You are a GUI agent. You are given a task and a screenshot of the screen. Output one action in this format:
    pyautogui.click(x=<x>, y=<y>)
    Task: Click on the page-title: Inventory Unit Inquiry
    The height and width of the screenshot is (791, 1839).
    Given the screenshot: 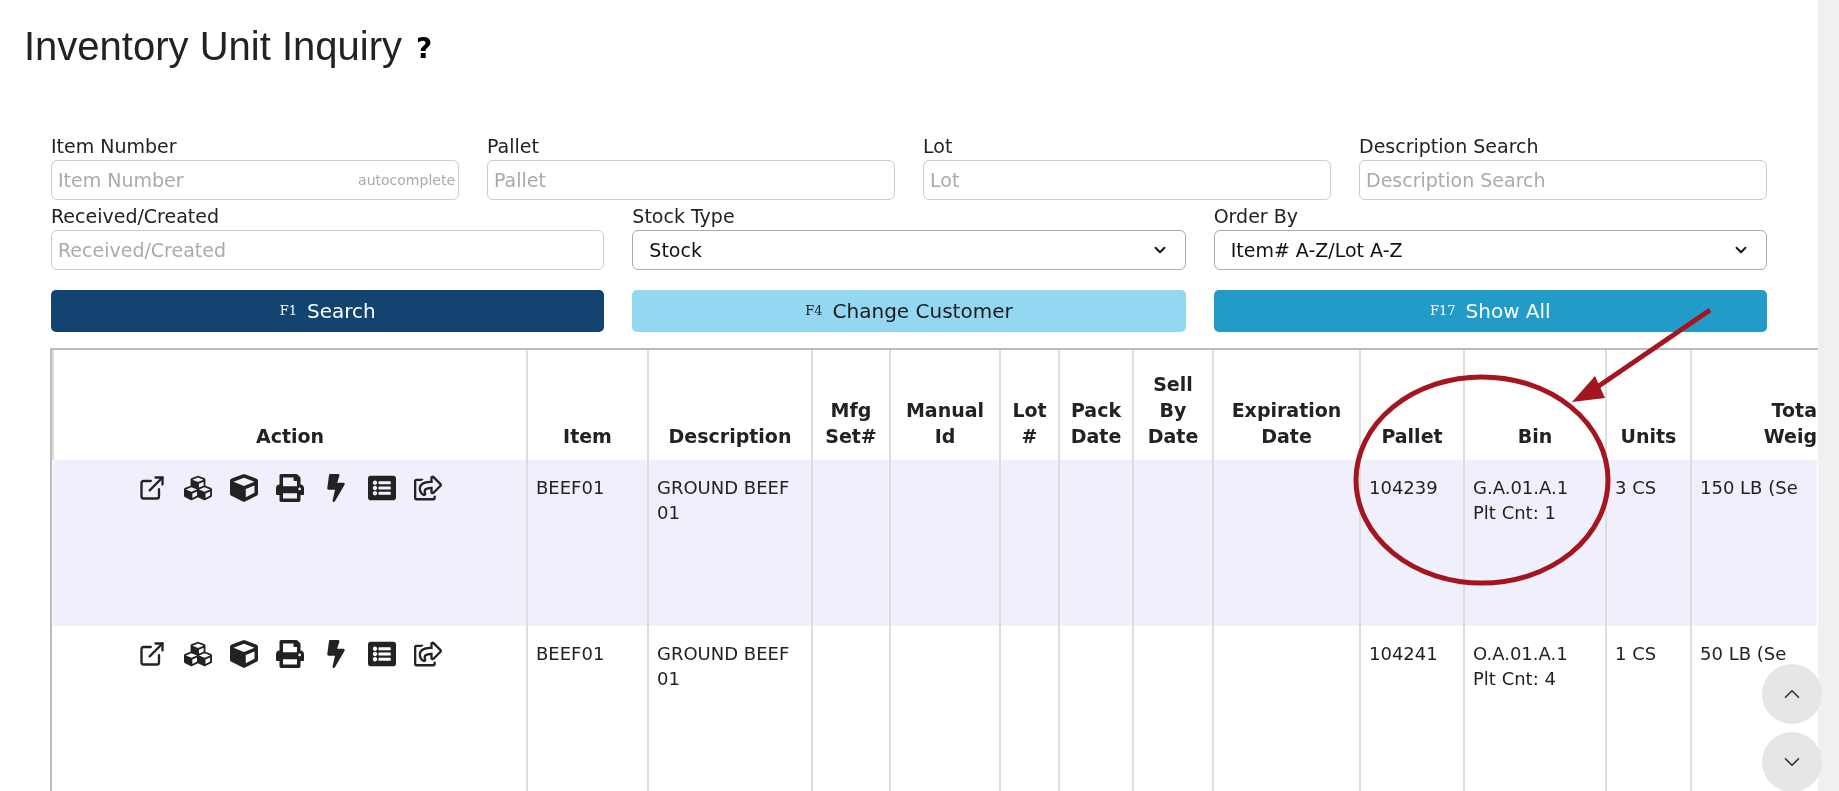 What is the action you would take?
    pyautogui.click(x=213, y=46)
    